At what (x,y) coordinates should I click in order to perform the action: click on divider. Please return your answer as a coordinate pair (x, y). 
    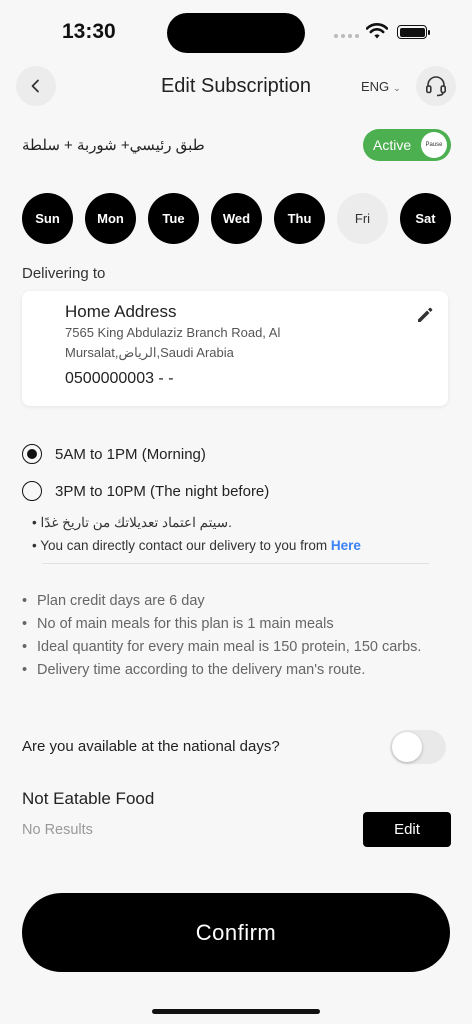
    Looking at the image, I should click on (235, 563).